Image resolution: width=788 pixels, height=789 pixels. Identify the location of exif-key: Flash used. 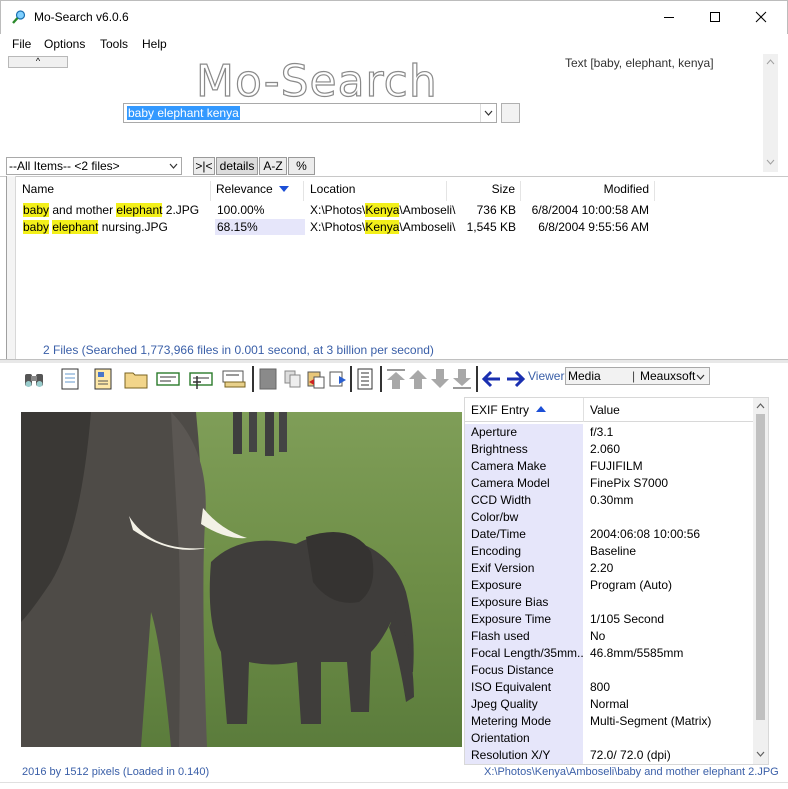
(524, 636).